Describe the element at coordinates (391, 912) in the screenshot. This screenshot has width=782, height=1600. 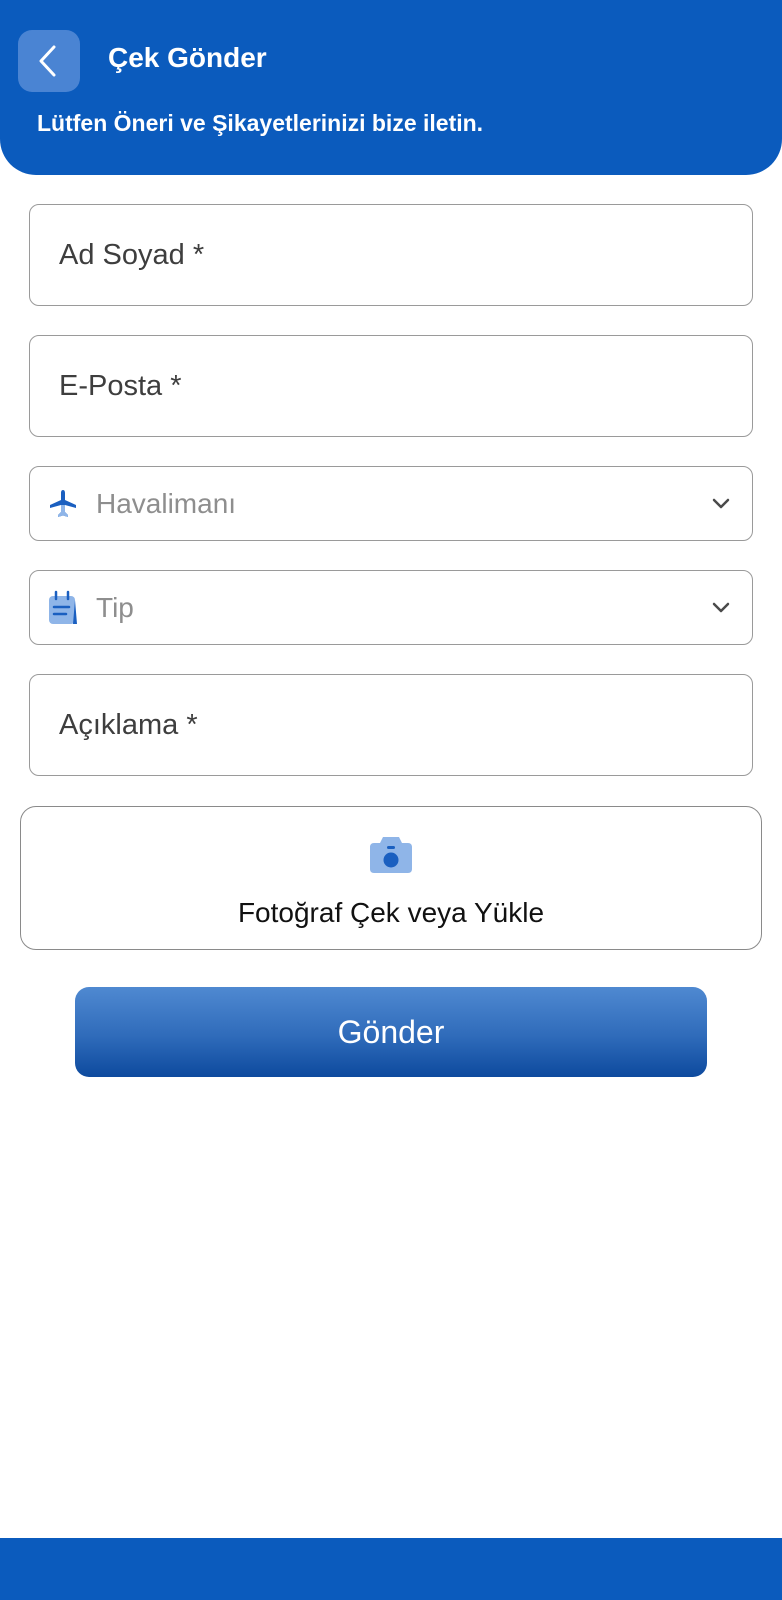
I see `photo-upload-label: Fotoğraf Çek veya Yükle` at that location.